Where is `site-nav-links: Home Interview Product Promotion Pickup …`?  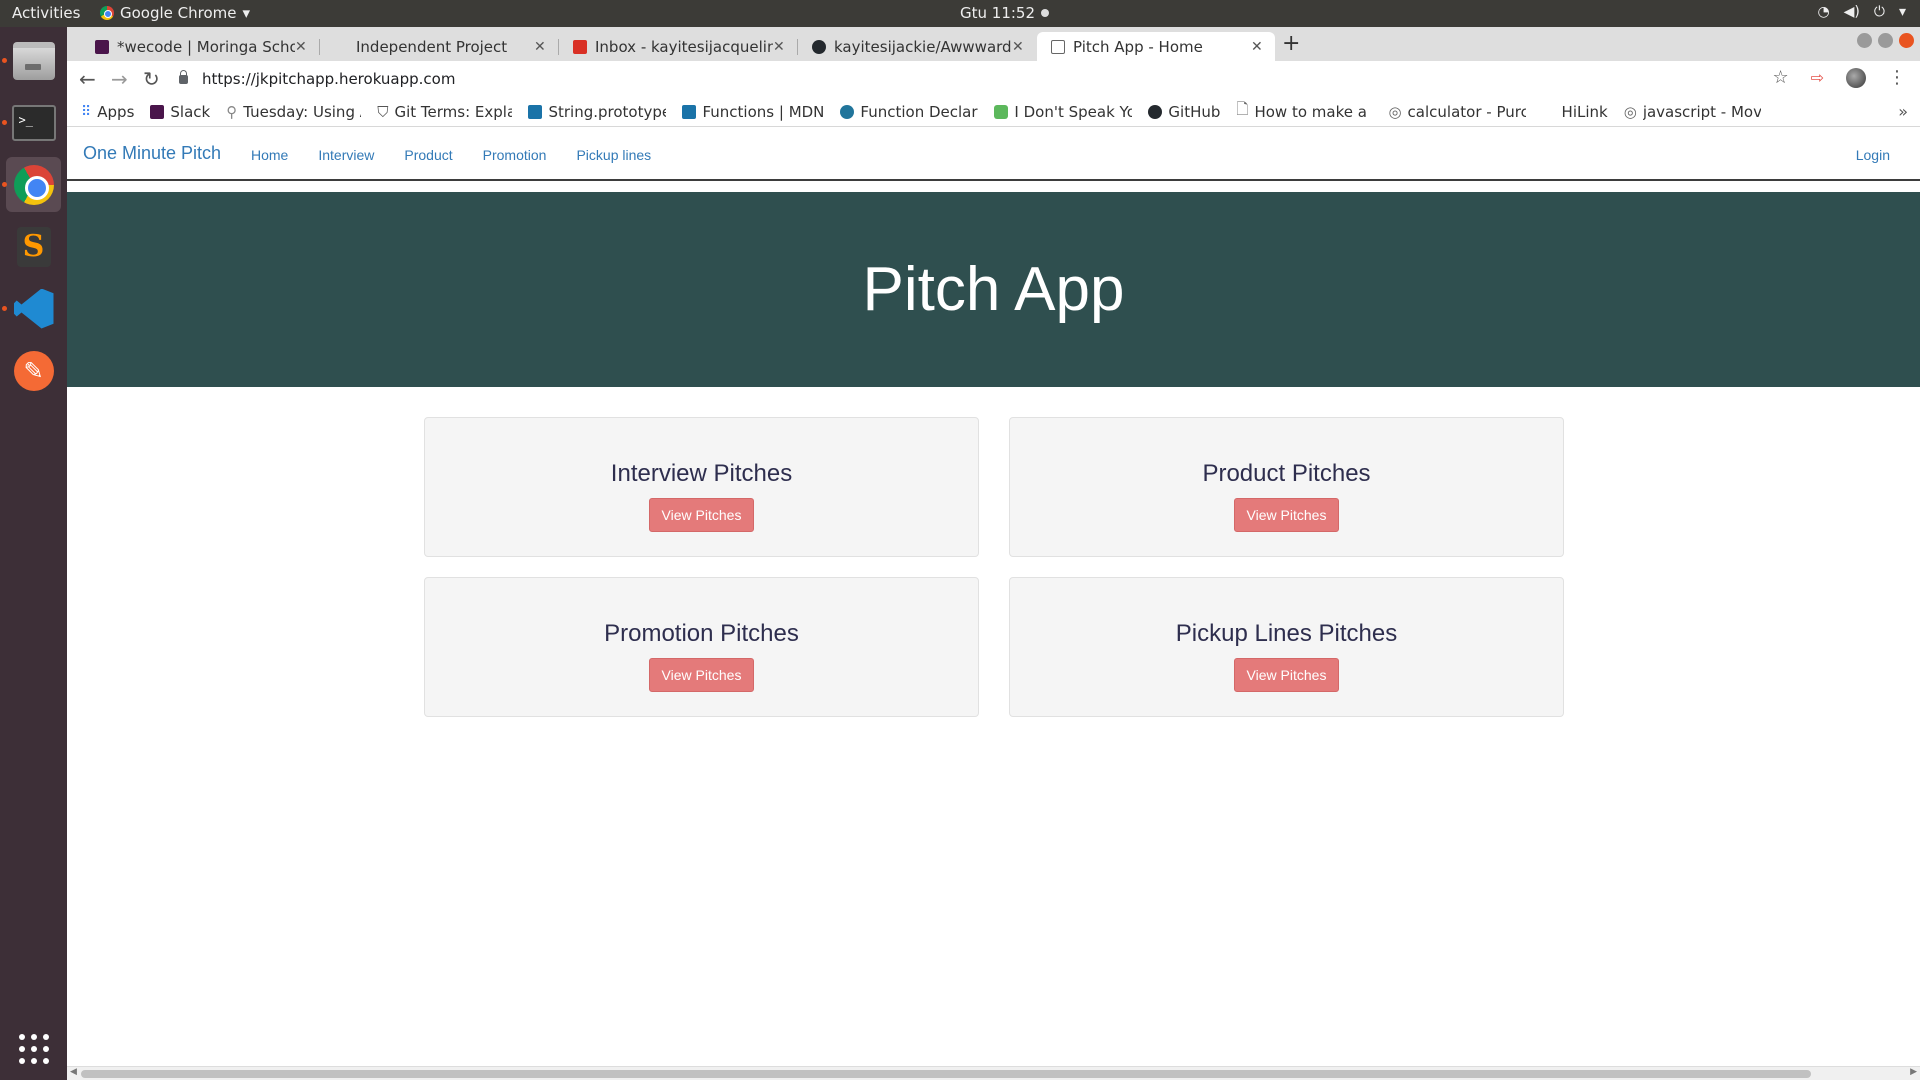
site-nav-links: Home Interview Product Promotion Pickup … is located at coordinates (451, 155).